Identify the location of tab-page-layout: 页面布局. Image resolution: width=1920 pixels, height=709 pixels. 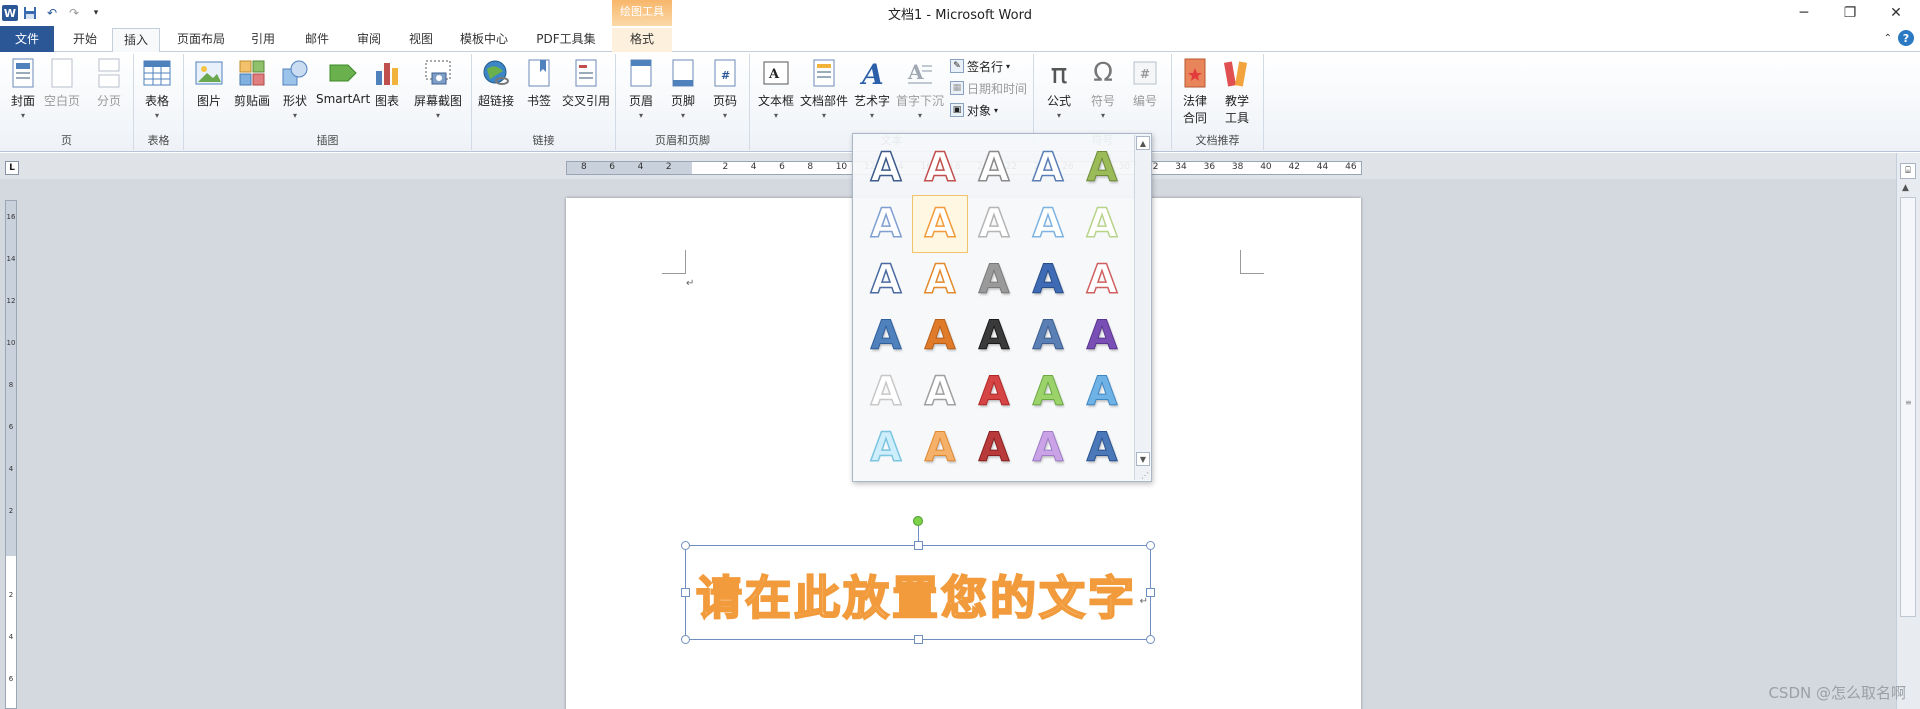
(201, 40).